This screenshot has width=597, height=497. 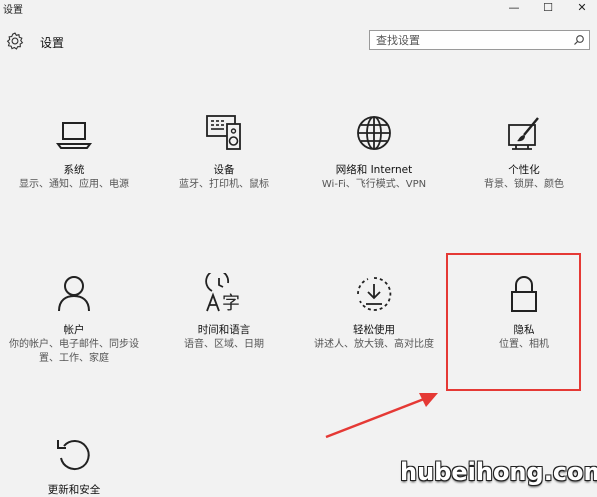 I want to click on tile-label: 设备, so click(x=224, y=170).